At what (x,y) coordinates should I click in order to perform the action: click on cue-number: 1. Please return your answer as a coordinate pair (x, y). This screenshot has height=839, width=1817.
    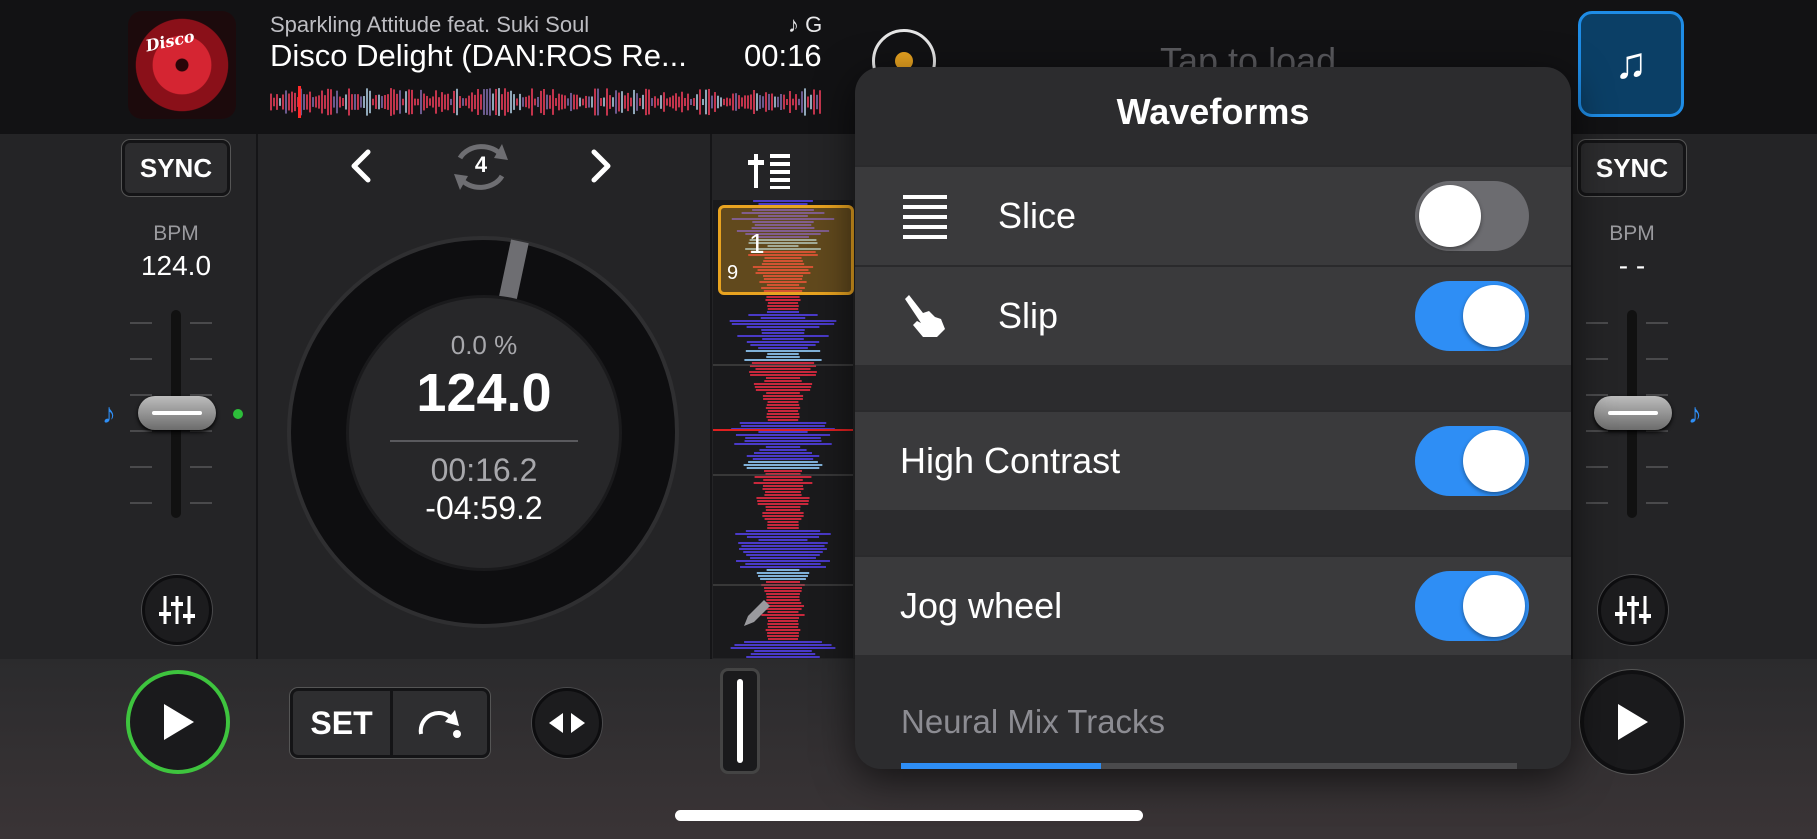
    Looking at the image, I should click on (757, 243).